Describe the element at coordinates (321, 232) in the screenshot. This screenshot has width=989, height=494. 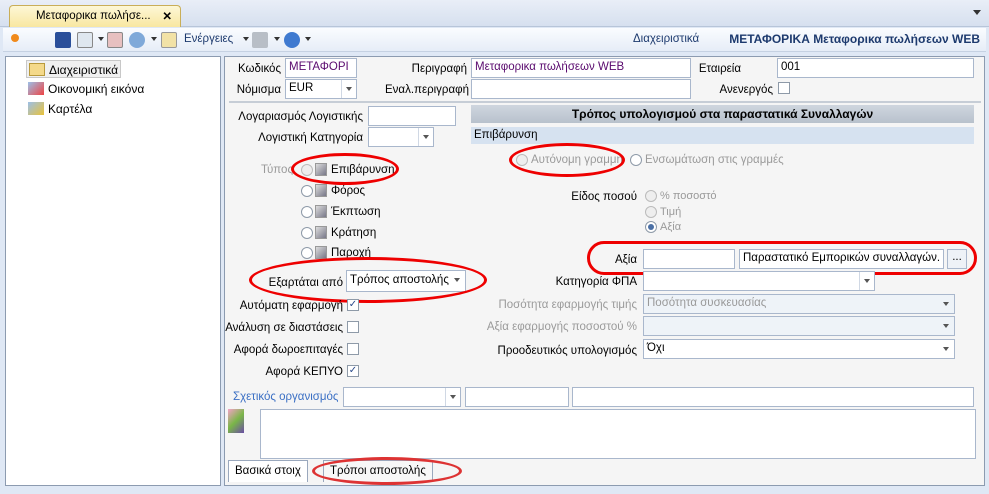
I see `withholding-icon` at that location.